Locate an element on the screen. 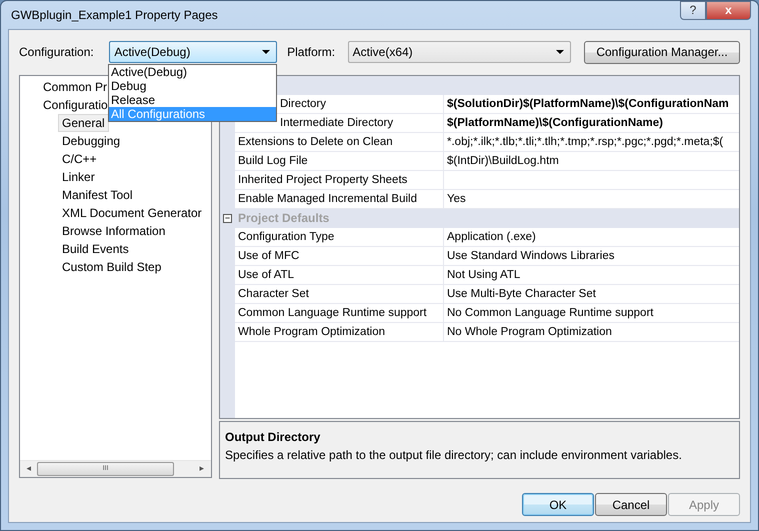  tree-item: Linker is located at coordinates (78, 177).